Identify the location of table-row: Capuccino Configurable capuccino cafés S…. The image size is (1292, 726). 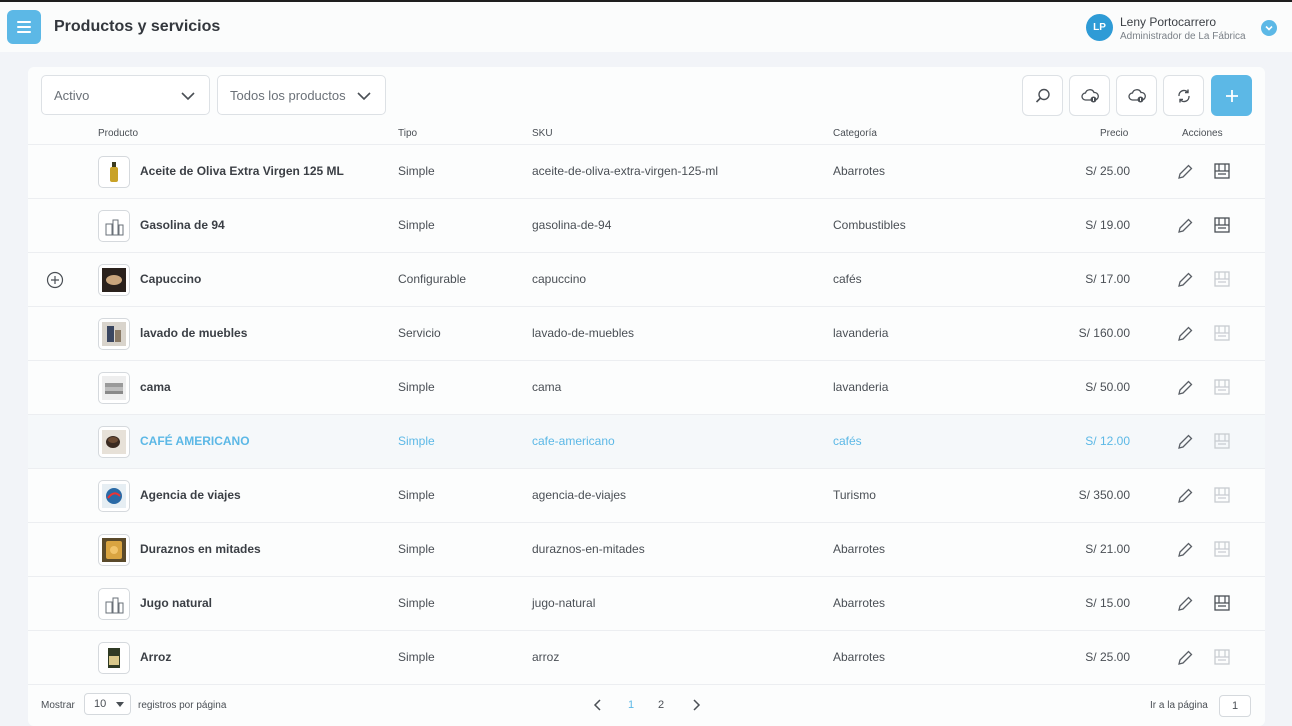
(646, 280).